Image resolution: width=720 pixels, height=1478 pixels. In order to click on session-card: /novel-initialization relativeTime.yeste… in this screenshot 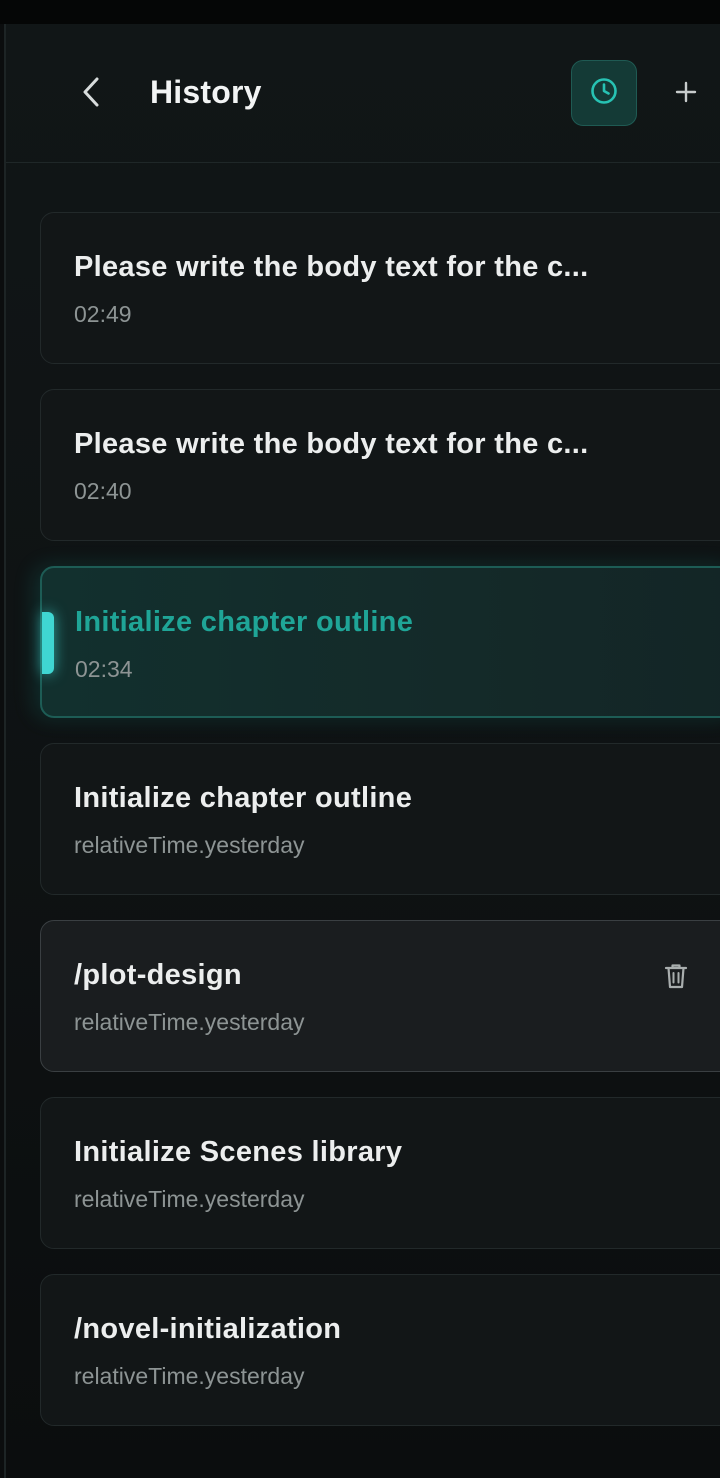, I will do `click(380, 1350)`.